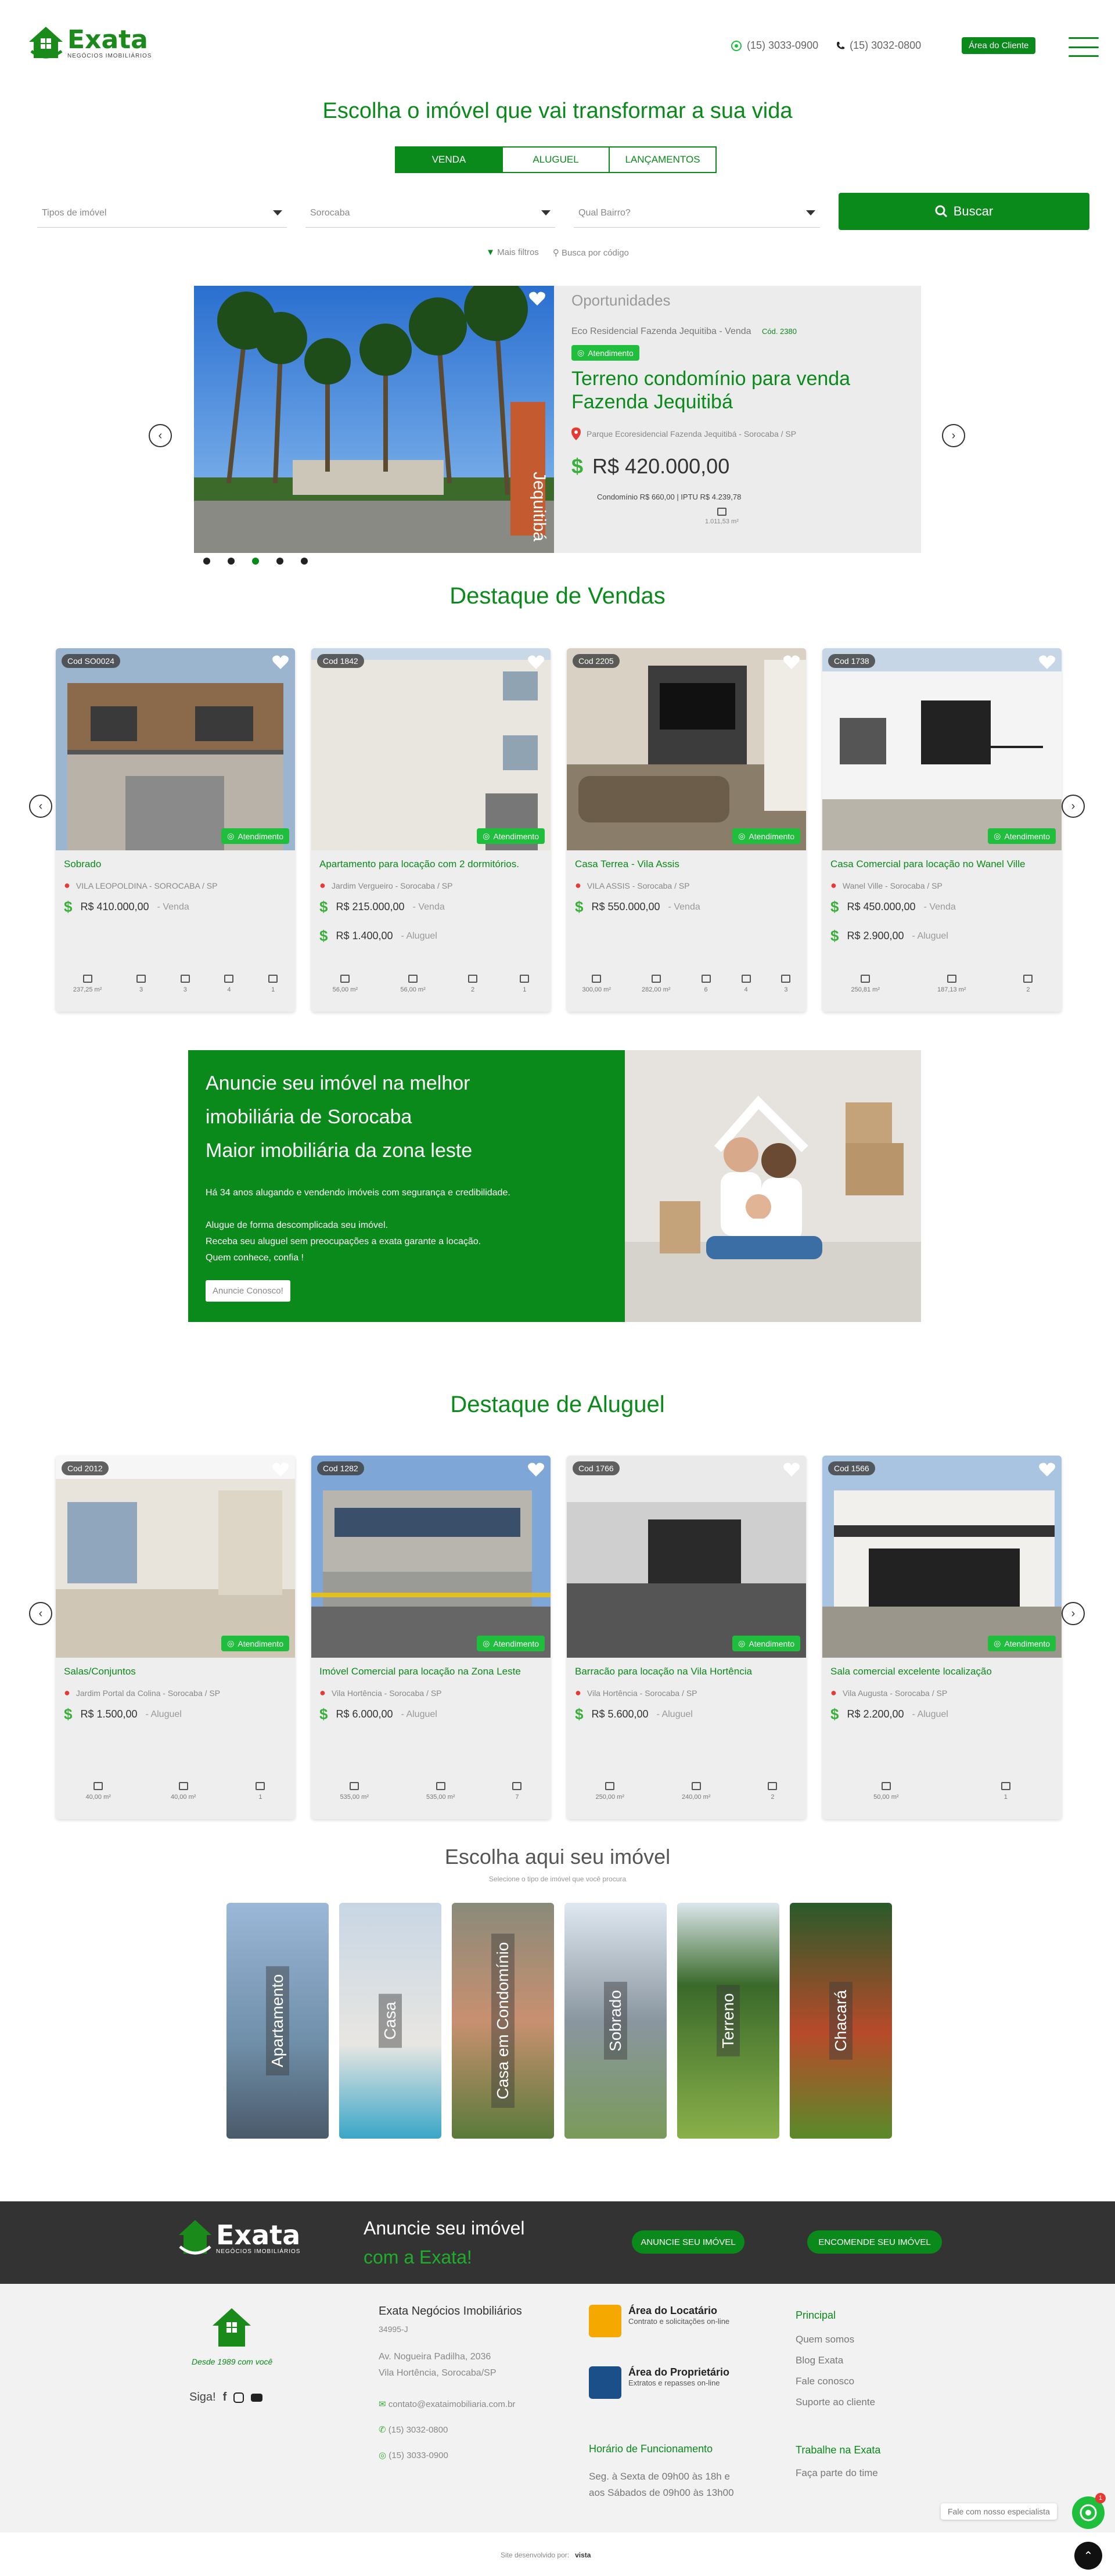 Image resolution: width=1115 pixels, height=2576 pixels. What do you see at coordinates (40, 1613) in the screenshot?
I see `rent-prev-arrow: ‹` at bounding box center [40, 1613].